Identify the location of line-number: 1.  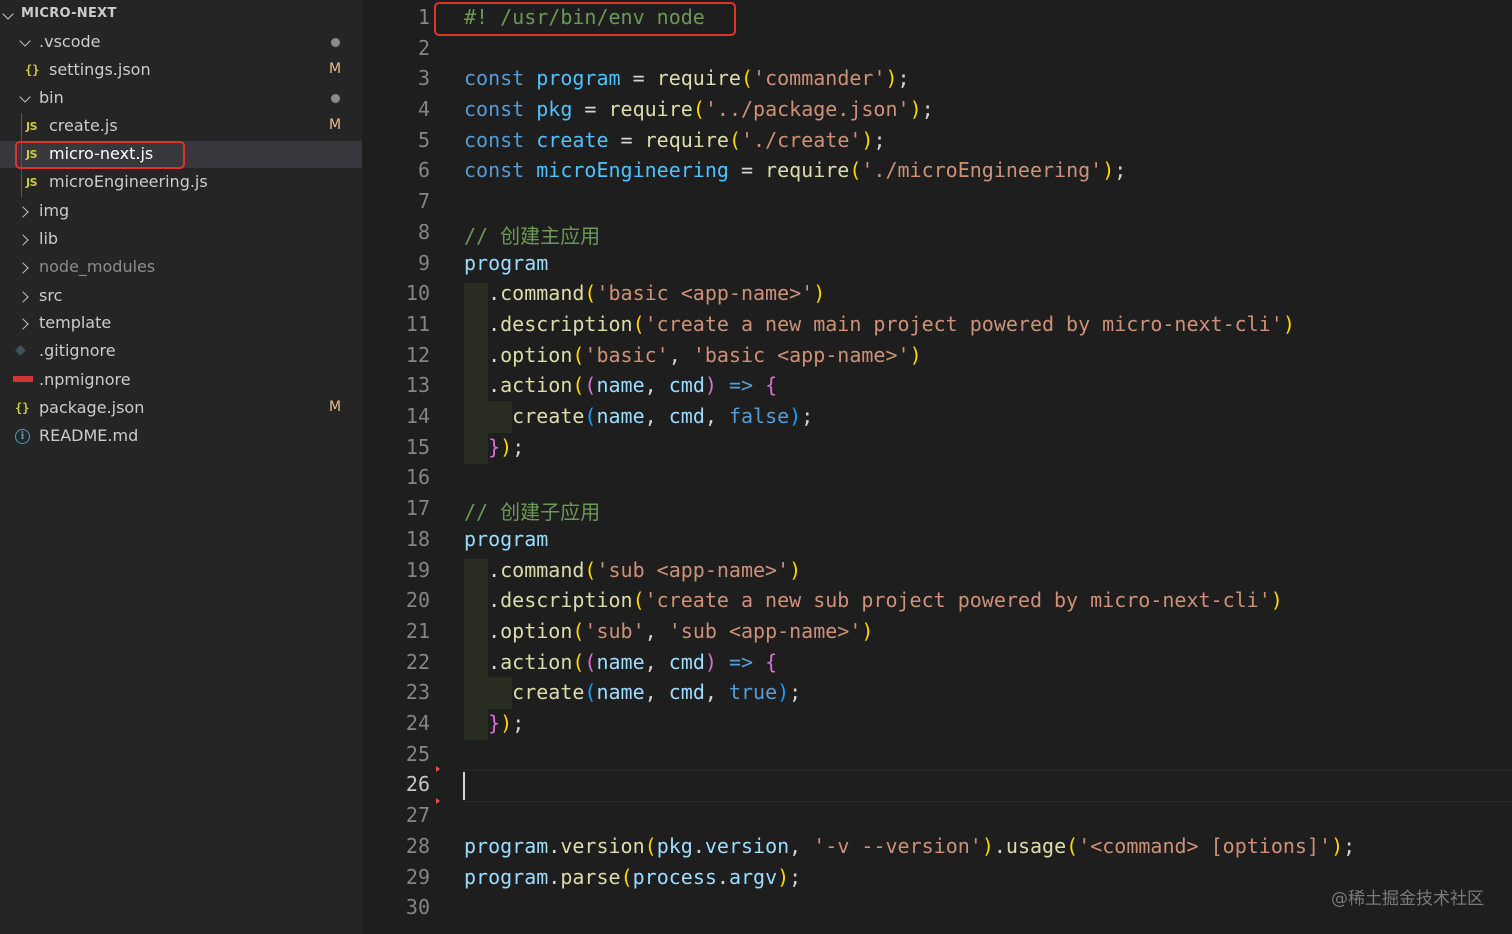
(423, 17).